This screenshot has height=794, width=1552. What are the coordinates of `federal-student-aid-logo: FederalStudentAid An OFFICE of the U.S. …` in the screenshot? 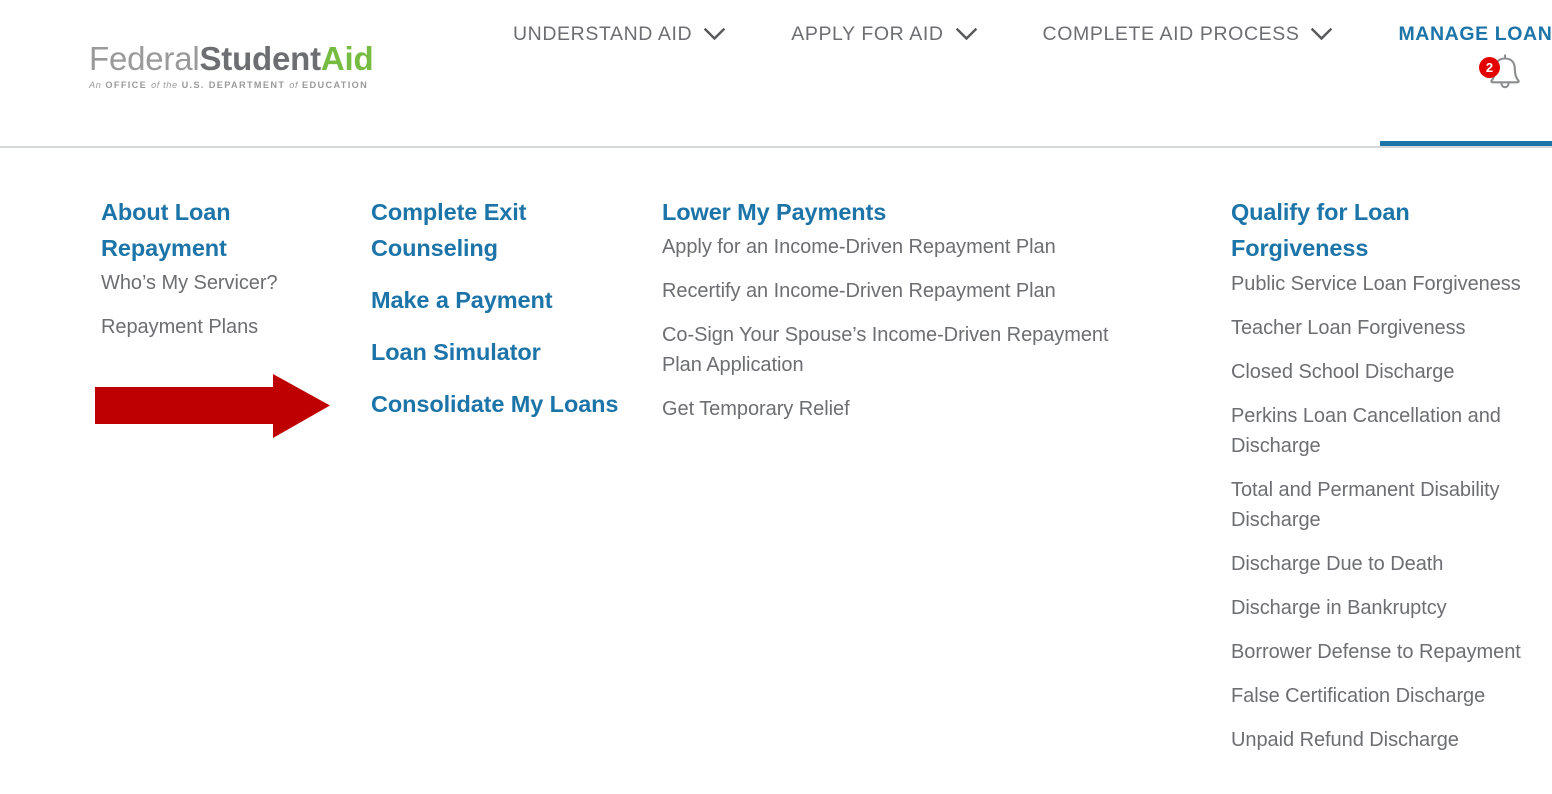 It's located at (239, 66).